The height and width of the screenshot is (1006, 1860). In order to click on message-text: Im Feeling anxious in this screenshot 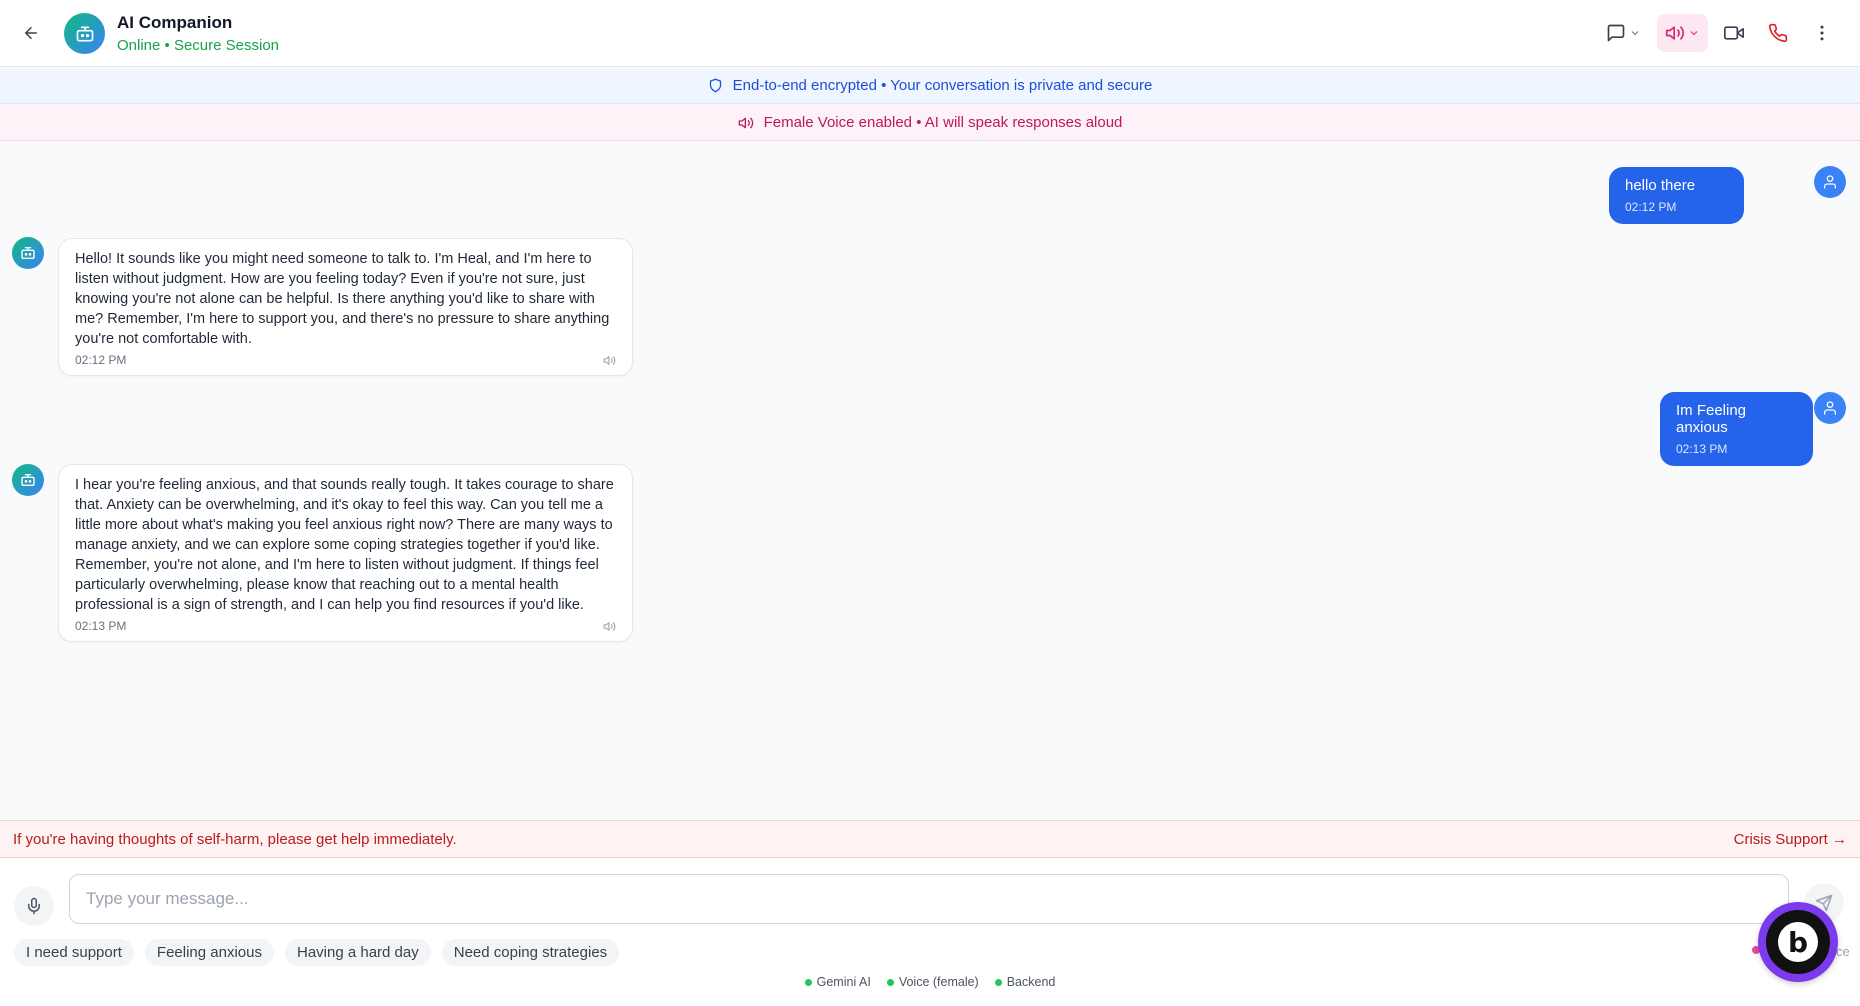, I will do `click(1711, 419)`.